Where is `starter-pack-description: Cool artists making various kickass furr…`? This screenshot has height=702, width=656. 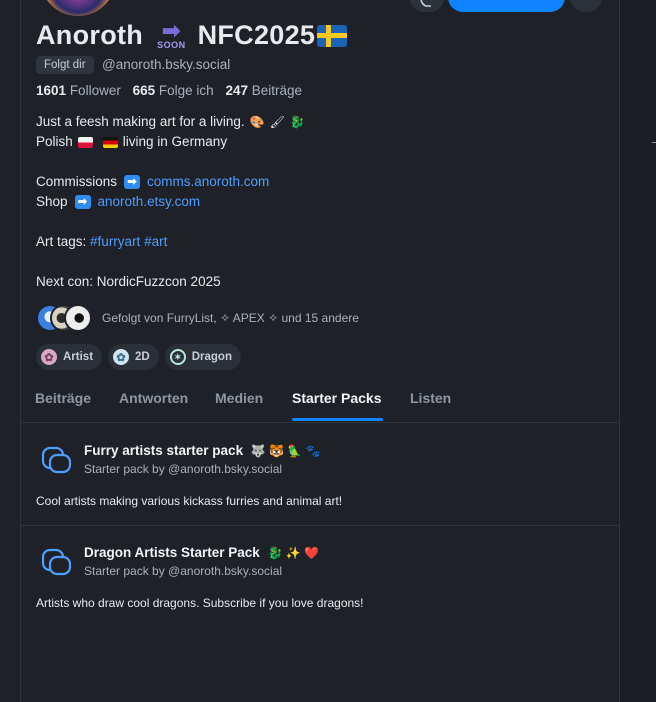 starter-pack-description: Cool artists making various kickass furr… is located at coordinates (189, 501).